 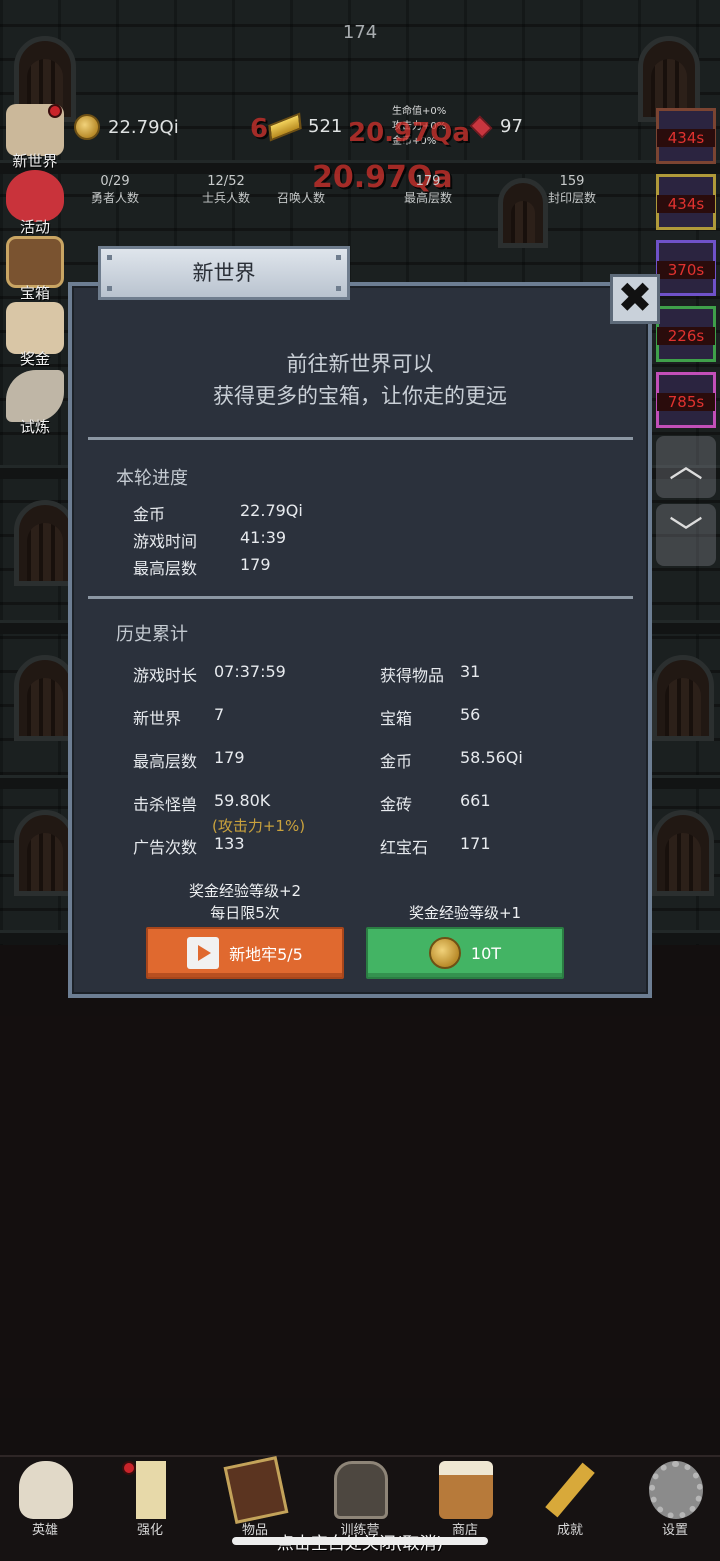 What do you see at coordinates (250, 671) in the screenshot?
I see `stat-value: 07:37:59` at bounding box center [250, 671].